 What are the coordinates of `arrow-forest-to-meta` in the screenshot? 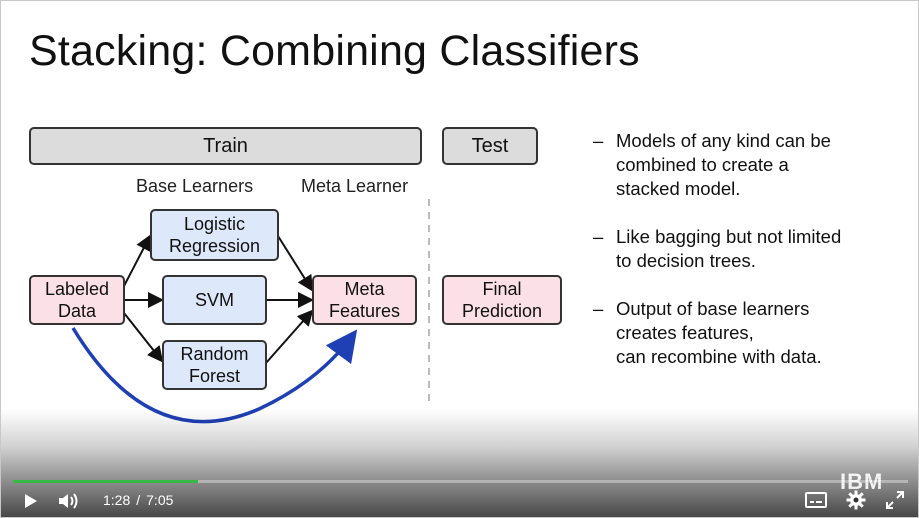 It's located at (289, 336).